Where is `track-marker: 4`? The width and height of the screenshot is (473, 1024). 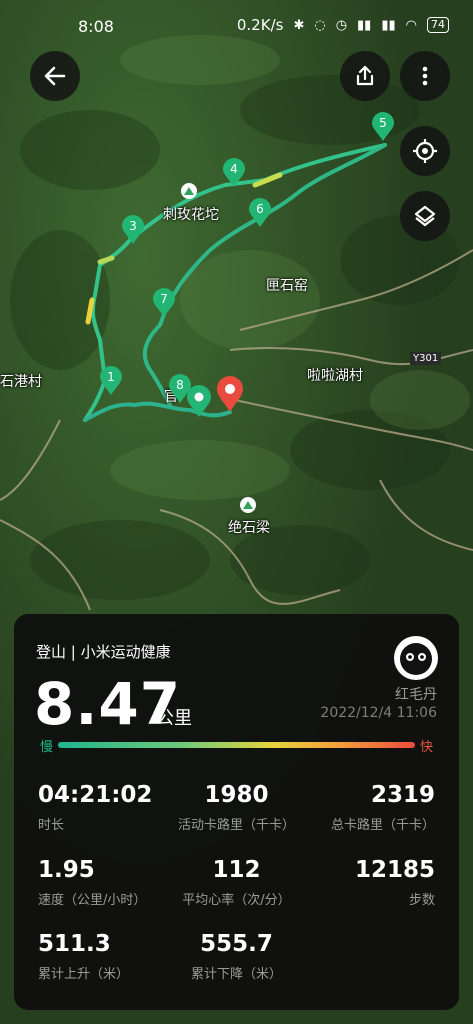
track-marker: 4 is located at coordinates (234, 175).